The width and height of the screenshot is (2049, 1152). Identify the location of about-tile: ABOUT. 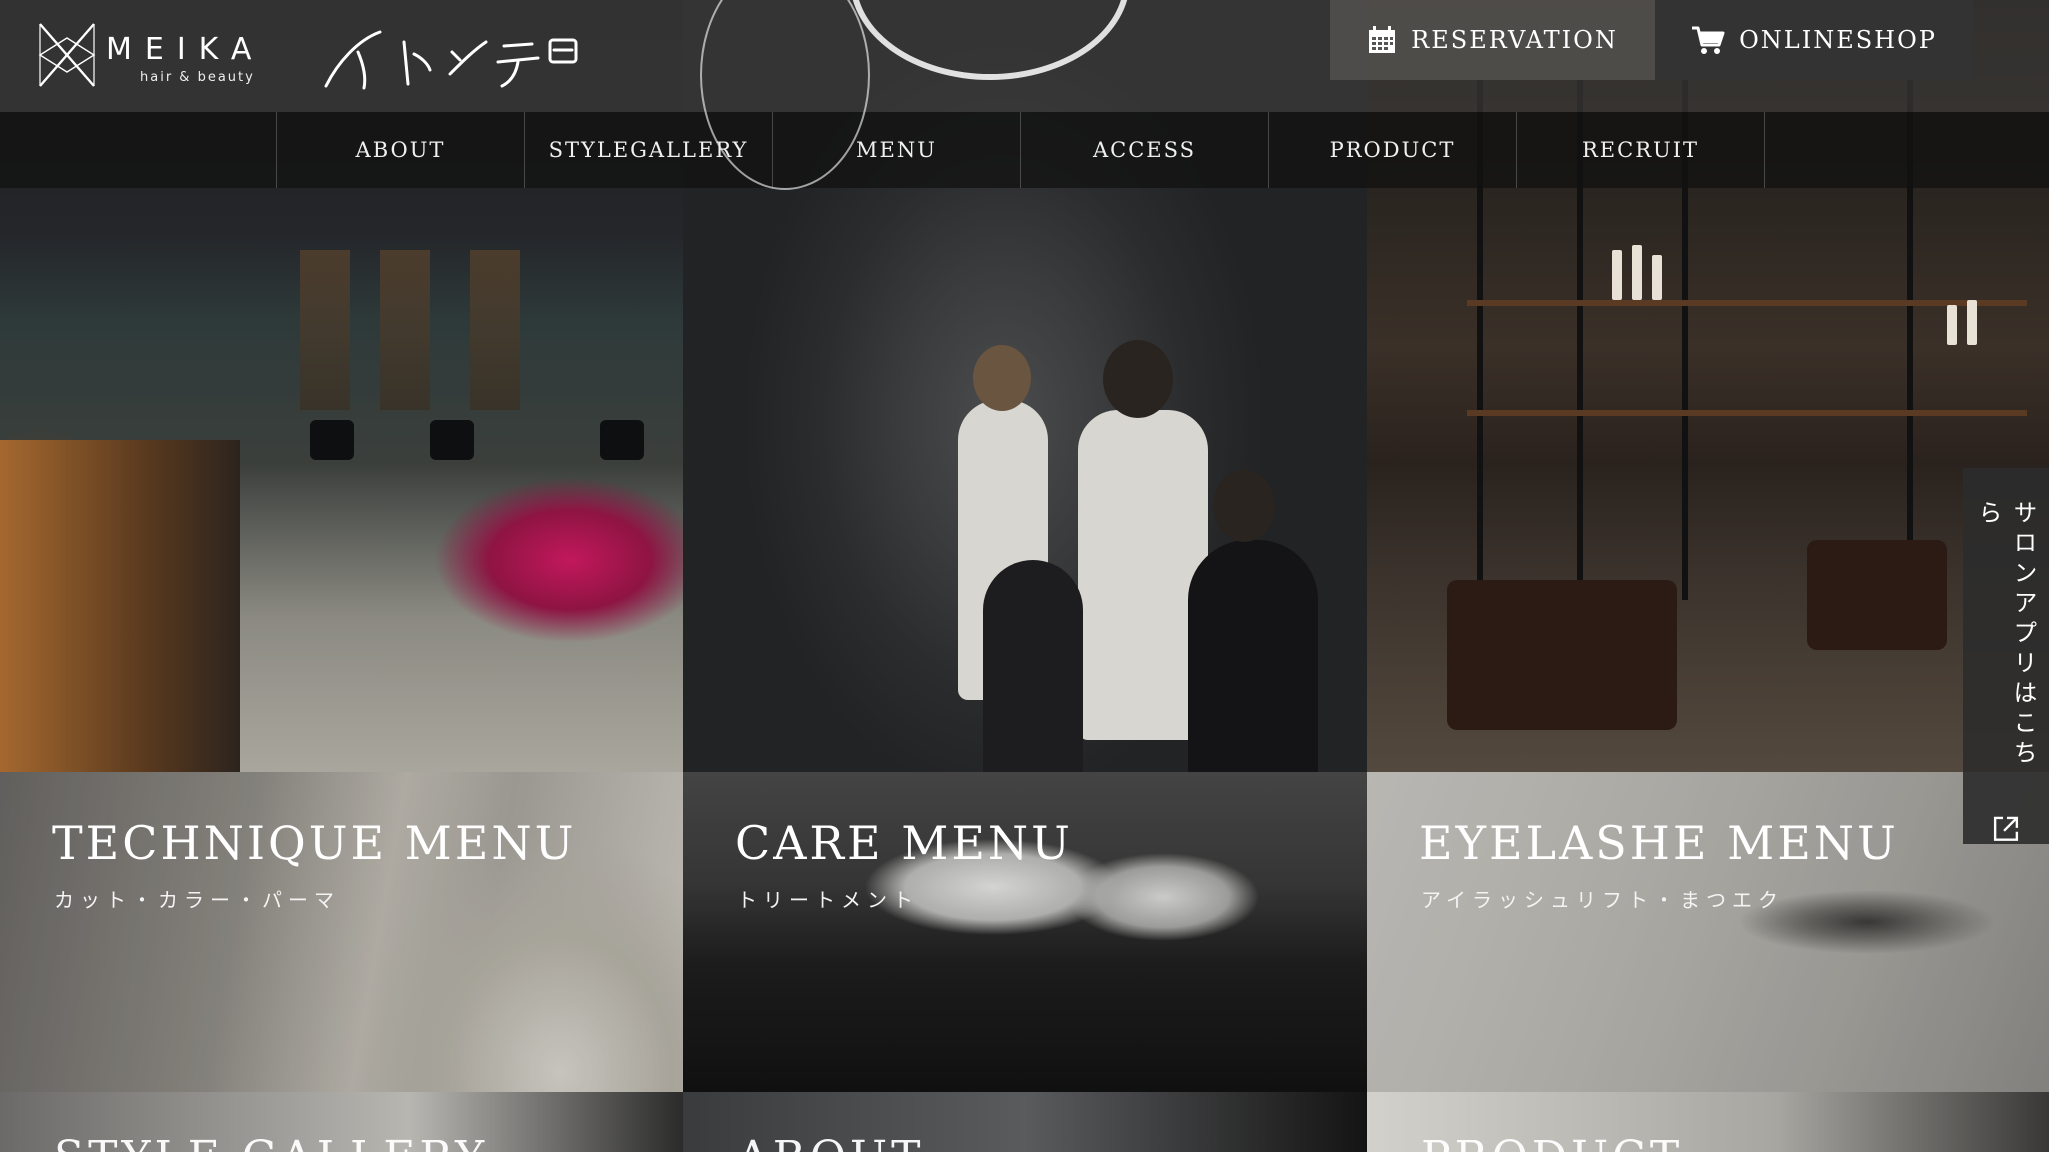
(1025, 1122).